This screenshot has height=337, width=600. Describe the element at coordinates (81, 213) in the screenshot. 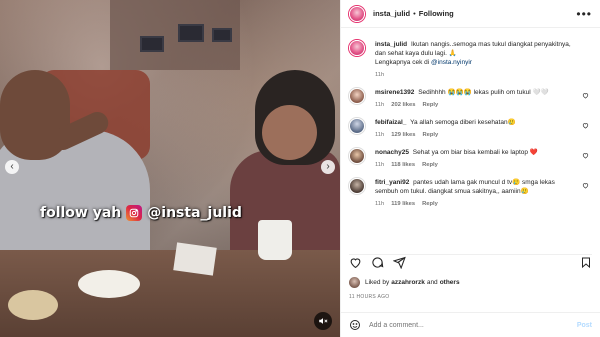

I see `watermark-text: follow yah` at that location.